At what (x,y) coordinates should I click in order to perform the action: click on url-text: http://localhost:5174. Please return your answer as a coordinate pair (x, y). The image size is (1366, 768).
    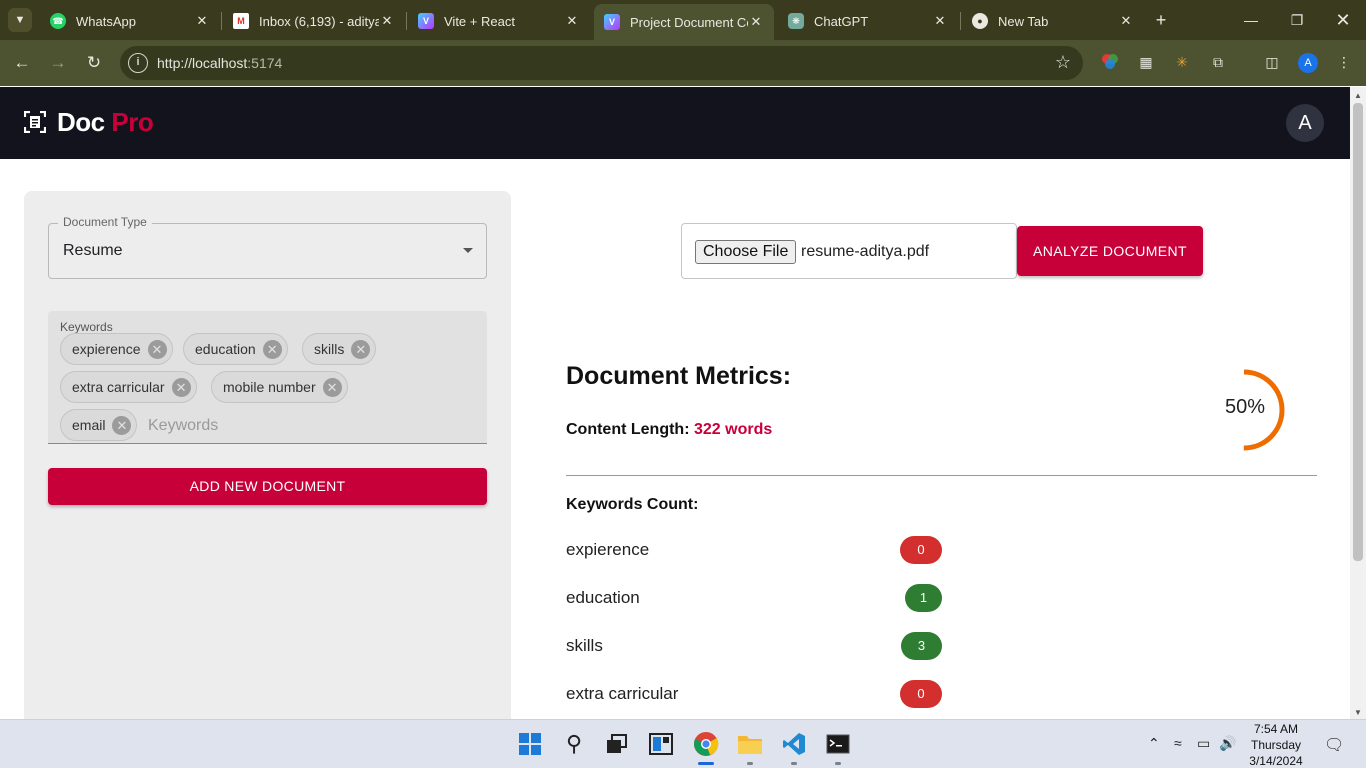
    Looking at the image, I should click on (219, 63).